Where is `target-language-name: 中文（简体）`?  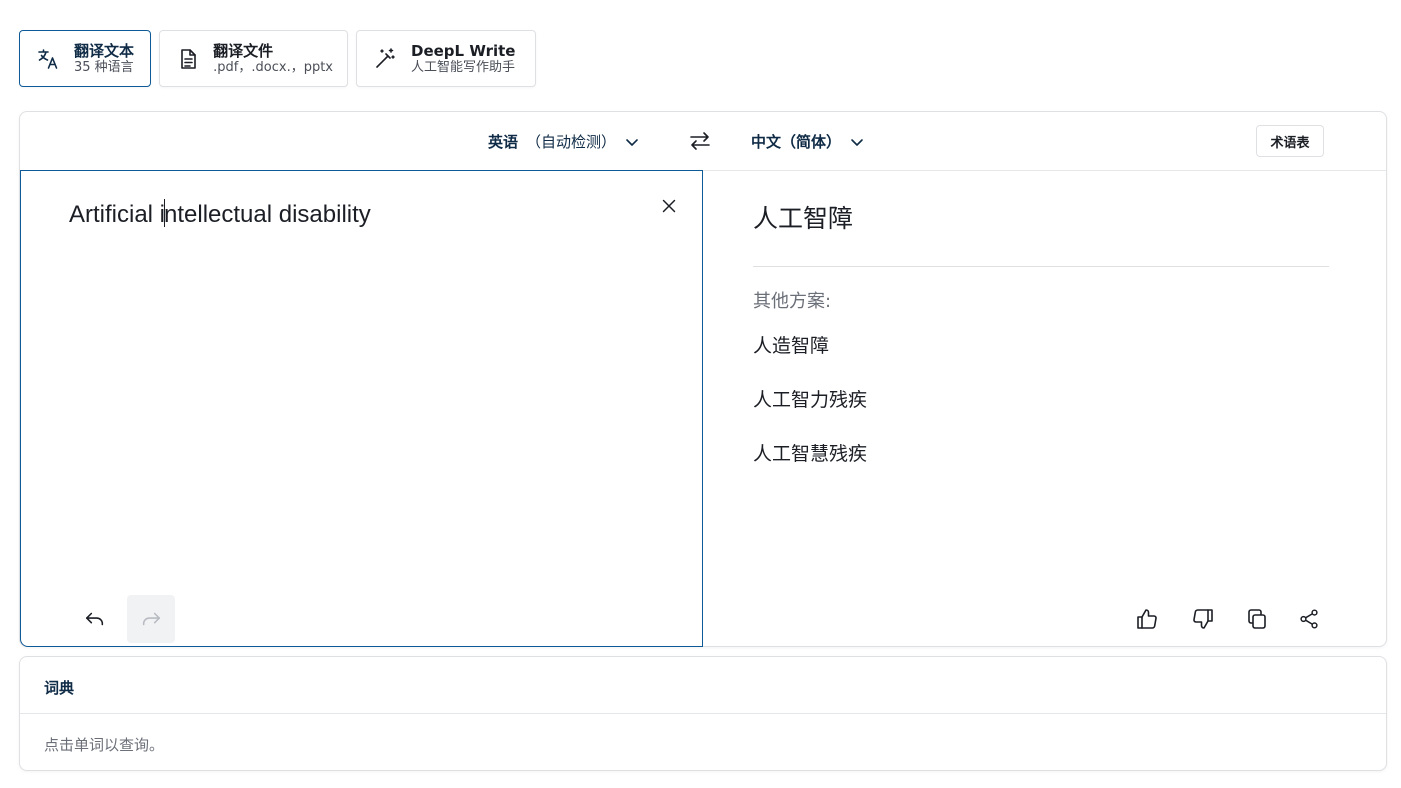 target-language-name: 中文（简体） is located at coordinates (796, 142).